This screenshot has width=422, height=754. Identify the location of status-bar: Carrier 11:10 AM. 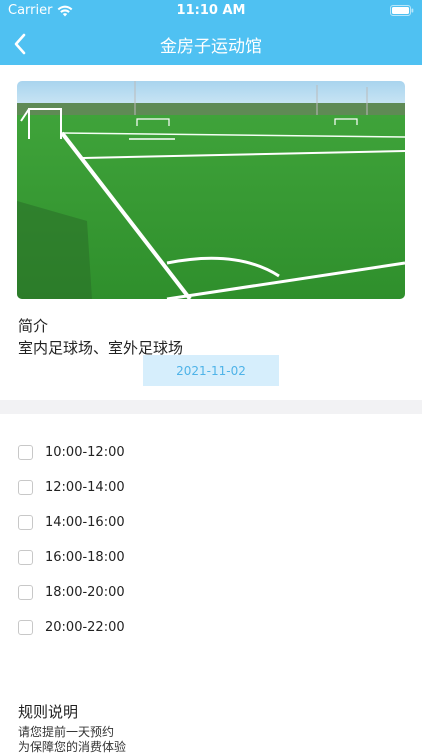
(211, 11).